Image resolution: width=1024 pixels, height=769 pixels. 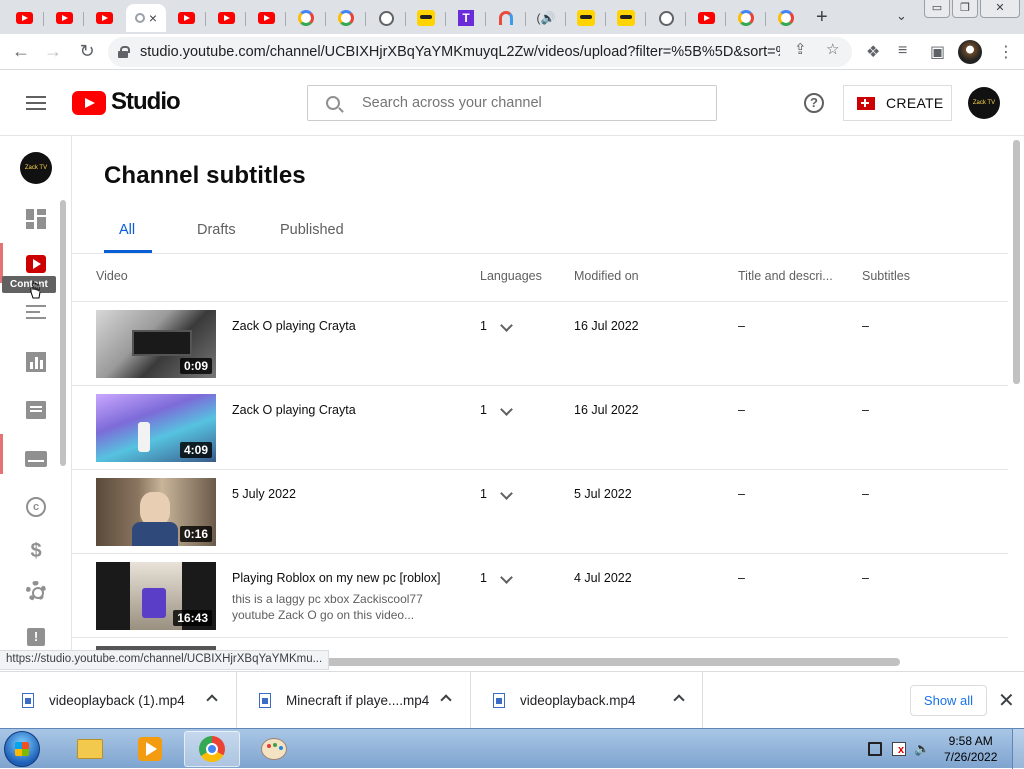 What do you see at coordinates (899, 749) in the screenshot?
I see `action-center-flag-icon: x` at bounding box center [899, 749].